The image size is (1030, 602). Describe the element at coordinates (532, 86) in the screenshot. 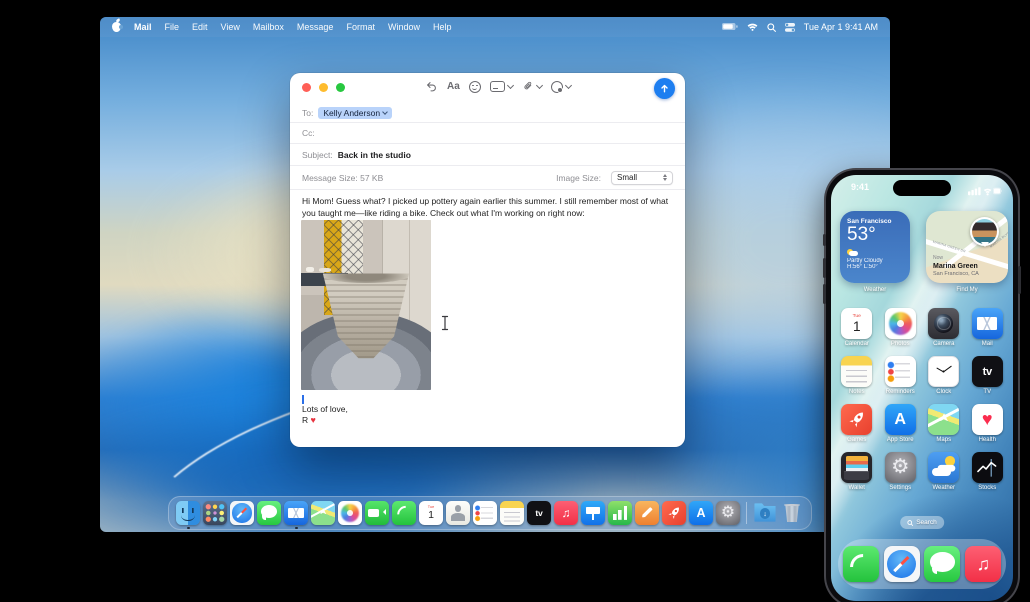

I see `attach-button` at that location.